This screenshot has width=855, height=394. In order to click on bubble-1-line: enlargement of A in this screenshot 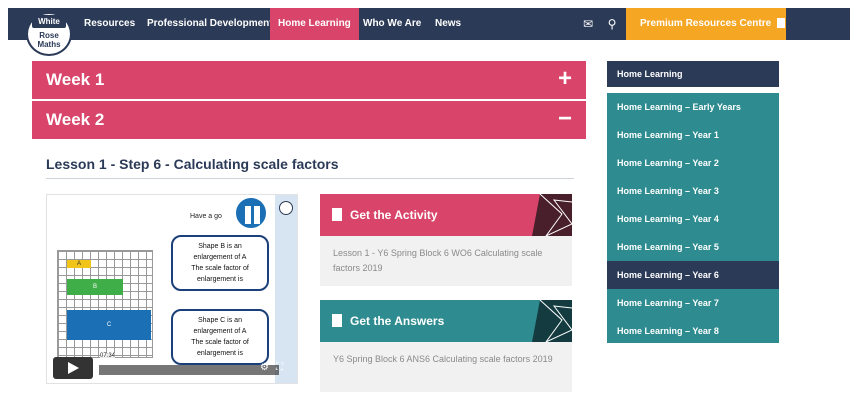, I will do `click(220, 257)`.